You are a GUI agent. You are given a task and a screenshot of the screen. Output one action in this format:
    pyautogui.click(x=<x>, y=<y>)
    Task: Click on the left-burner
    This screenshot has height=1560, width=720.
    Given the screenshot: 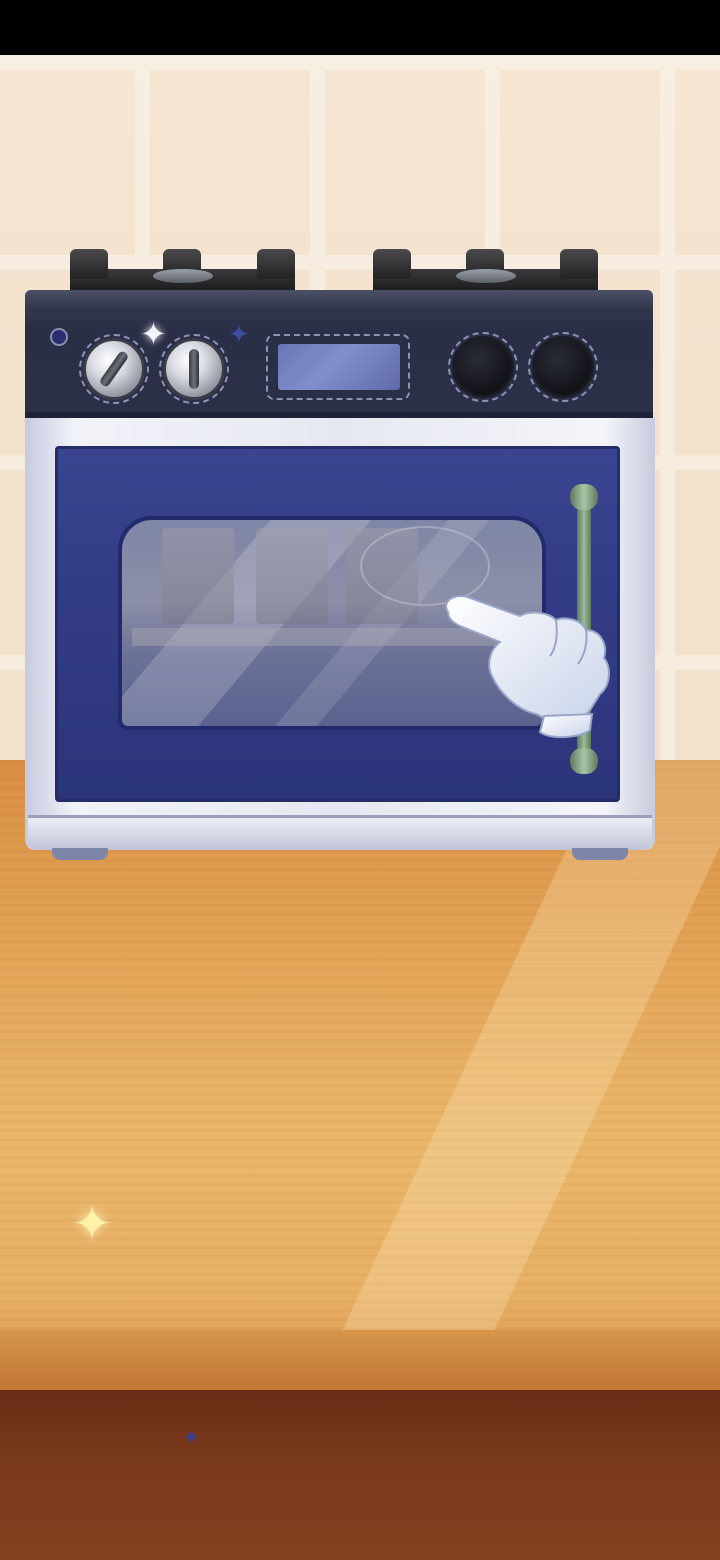 What is the action you would take?
    pyautogui.click(x=182, y=269)
    